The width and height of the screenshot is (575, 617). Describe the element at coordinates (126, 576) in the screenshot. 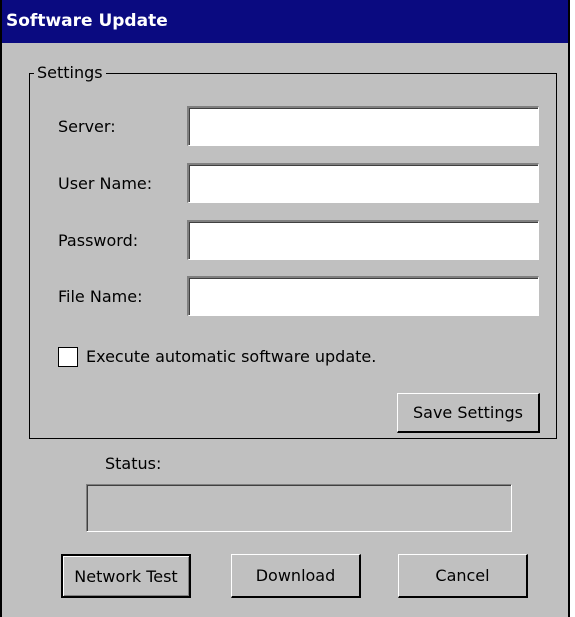

I see `network-test-button: Network Test` at that location.